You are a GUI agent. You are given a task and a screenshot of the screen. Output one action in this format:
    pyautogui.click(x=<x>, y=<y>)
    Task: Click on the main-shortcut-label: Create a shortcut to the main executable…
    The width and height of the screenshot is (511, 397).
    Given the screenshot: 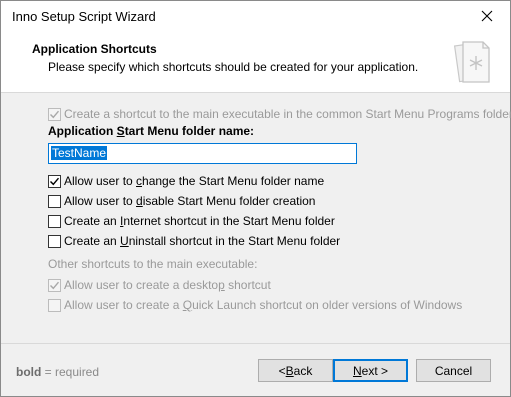 What is the action you would take?
    pyautogui.click(x=287, y=114)
    